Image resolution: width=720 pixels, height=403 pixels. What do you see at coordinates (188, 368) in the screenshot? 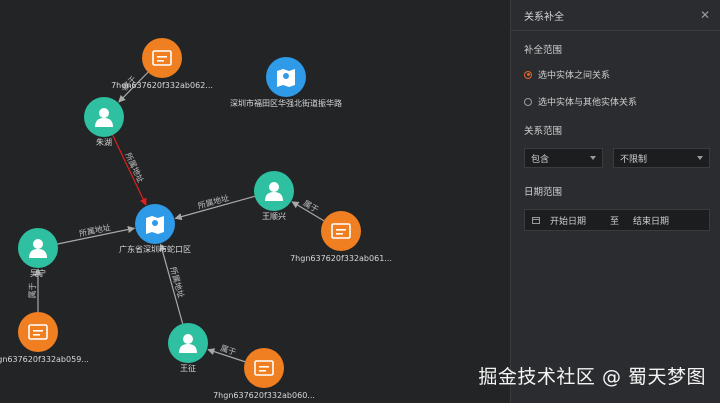
I see `node-label: 王征` at bounding box center [188, 368].